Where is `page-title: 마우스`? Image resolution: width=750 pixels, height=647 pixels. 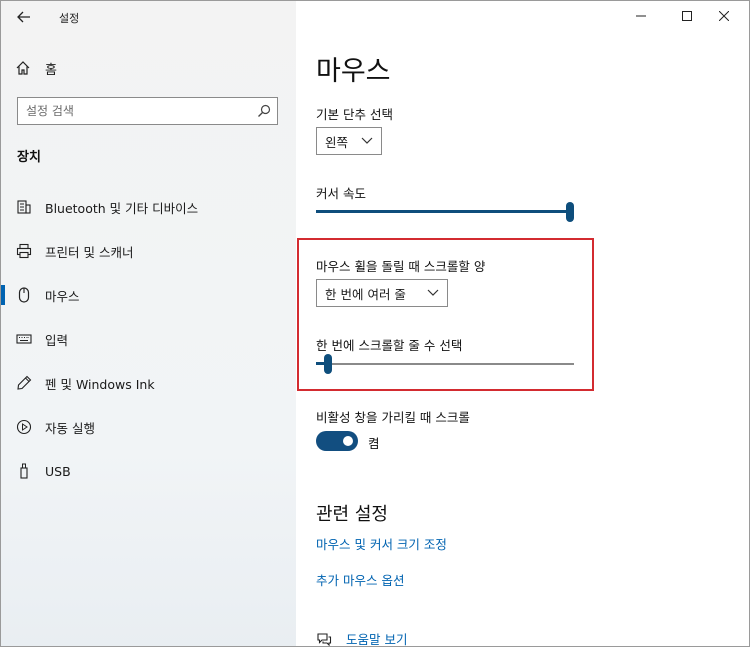
page-title: 마우스 is located at coordinates (353, 71).